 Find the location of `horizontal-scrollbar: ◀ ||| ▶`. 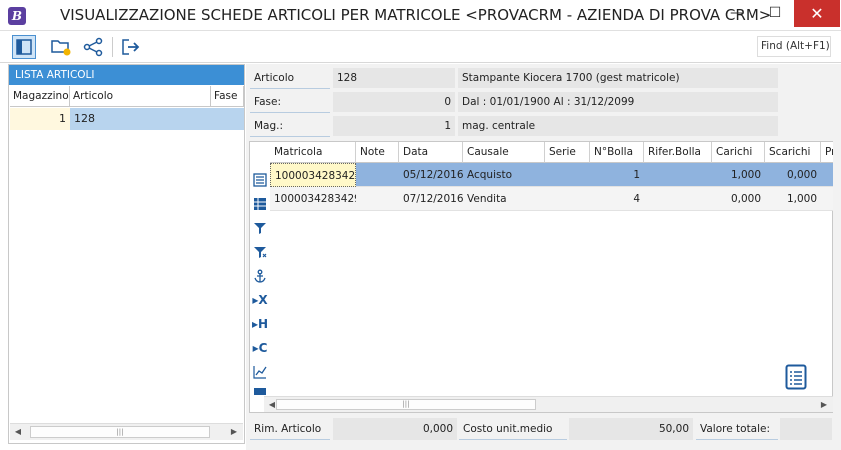

horizontal-scrollbar: ◀ ||| ▶ is located at coordinates (126, 431).